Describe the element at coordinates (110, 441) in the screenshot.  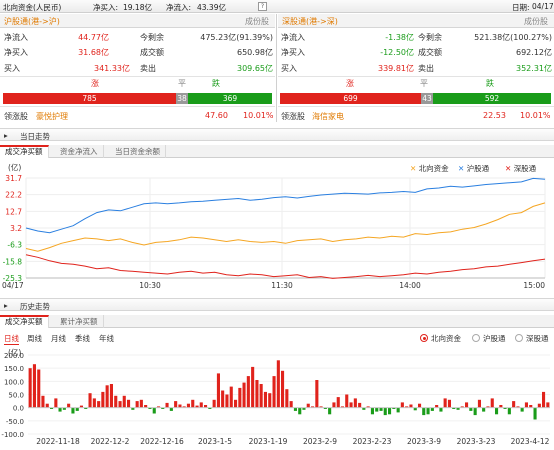
I see `x-tick-label: 2022-12-2` at that location.